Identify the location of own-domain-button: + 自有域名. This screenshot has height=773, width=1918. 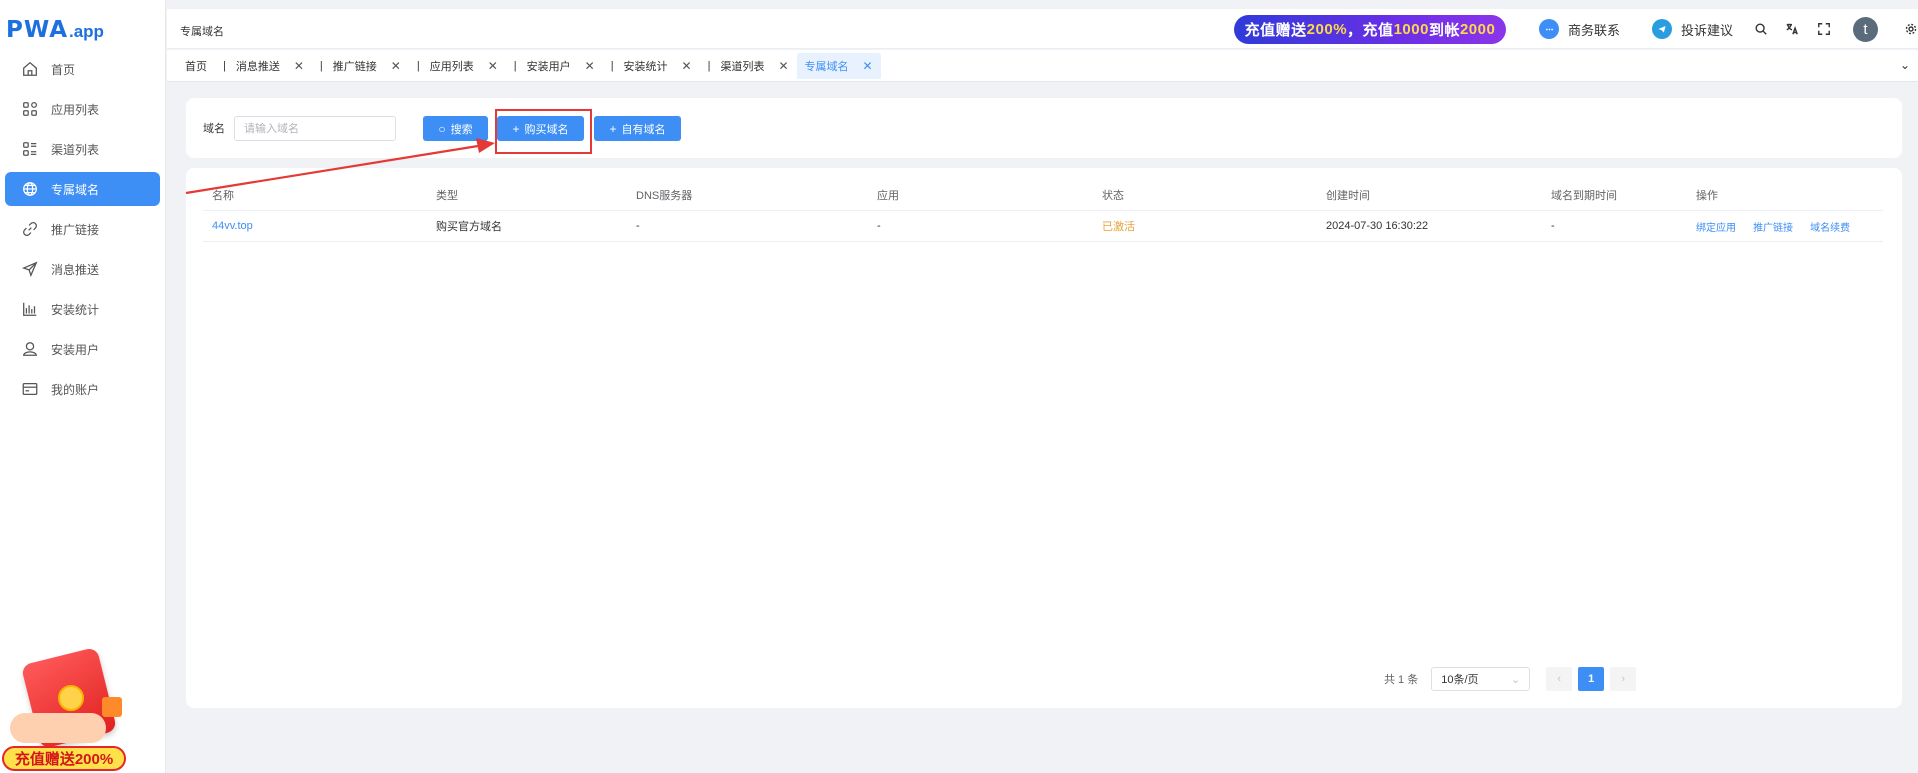
(637, 128).